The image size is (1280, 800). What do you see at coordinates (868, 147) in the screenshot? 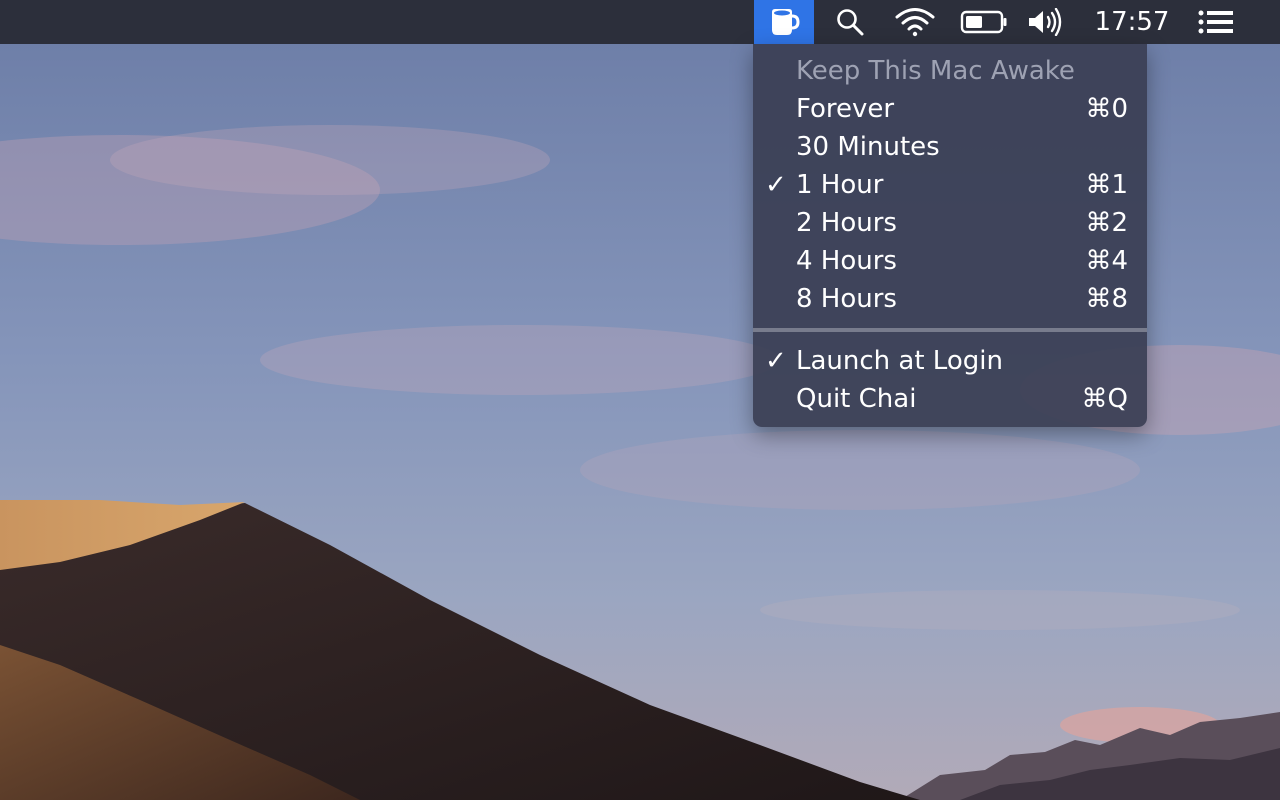
I see `menu-item-label: 30 Minutes` at bounding box center [868, 147].